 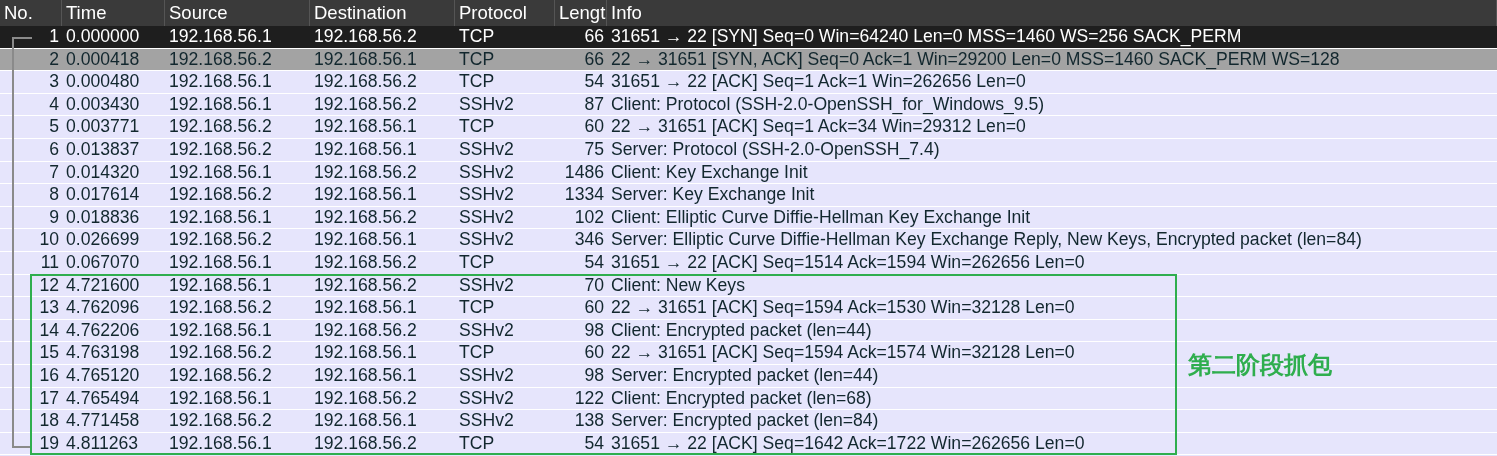 What do you see at coordinates (594, 103) in the screenshot?
I see `length-cell: 87` at bounding box center [594, 103].